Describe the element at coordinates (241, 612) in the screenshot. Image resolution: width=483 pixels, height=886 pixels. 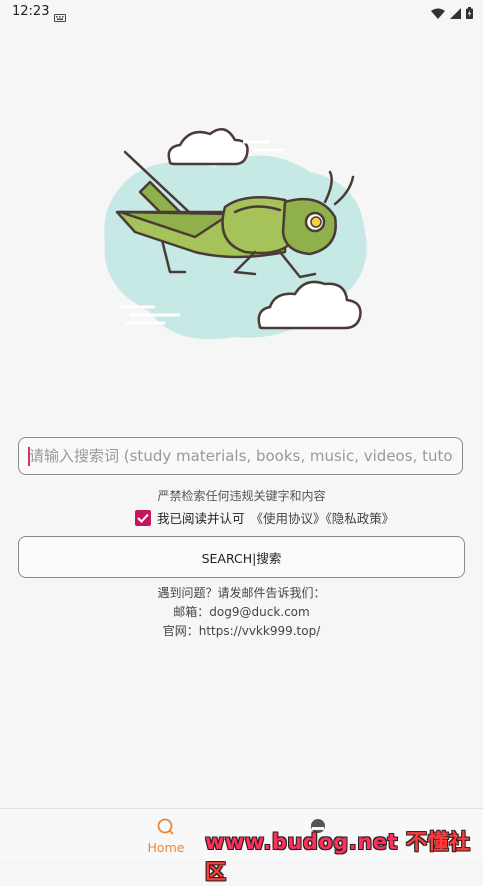
I see `contact-email: 邮箱：dog9@duck.com` at that location.